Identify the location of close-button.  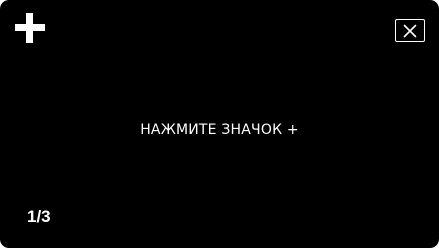
(410, 30).